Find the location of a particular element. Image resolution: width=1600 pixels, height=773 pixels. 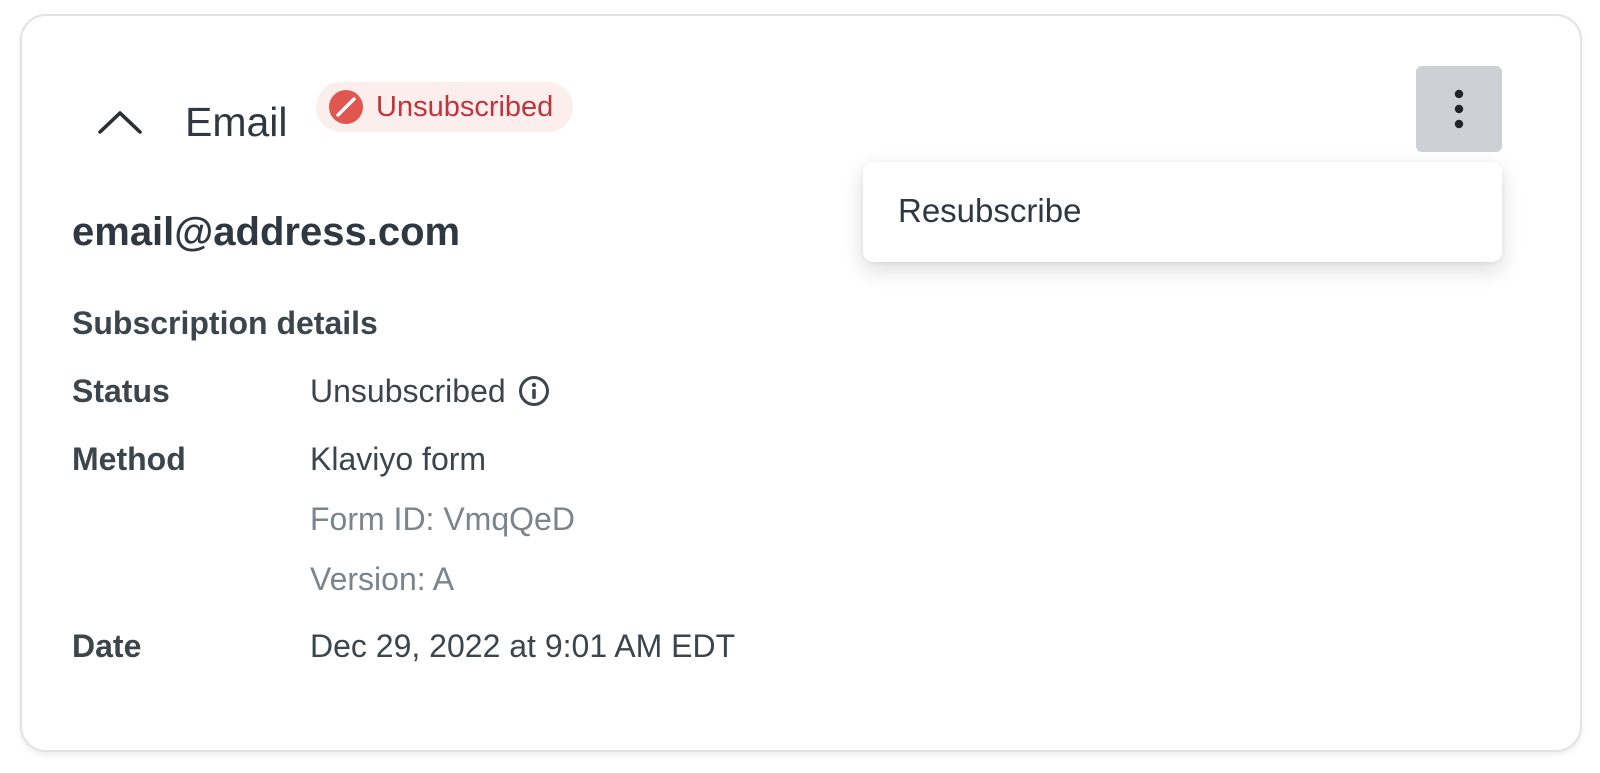

options-dropdown-menu: Resubscribe is located at coordinates (1182, 212).